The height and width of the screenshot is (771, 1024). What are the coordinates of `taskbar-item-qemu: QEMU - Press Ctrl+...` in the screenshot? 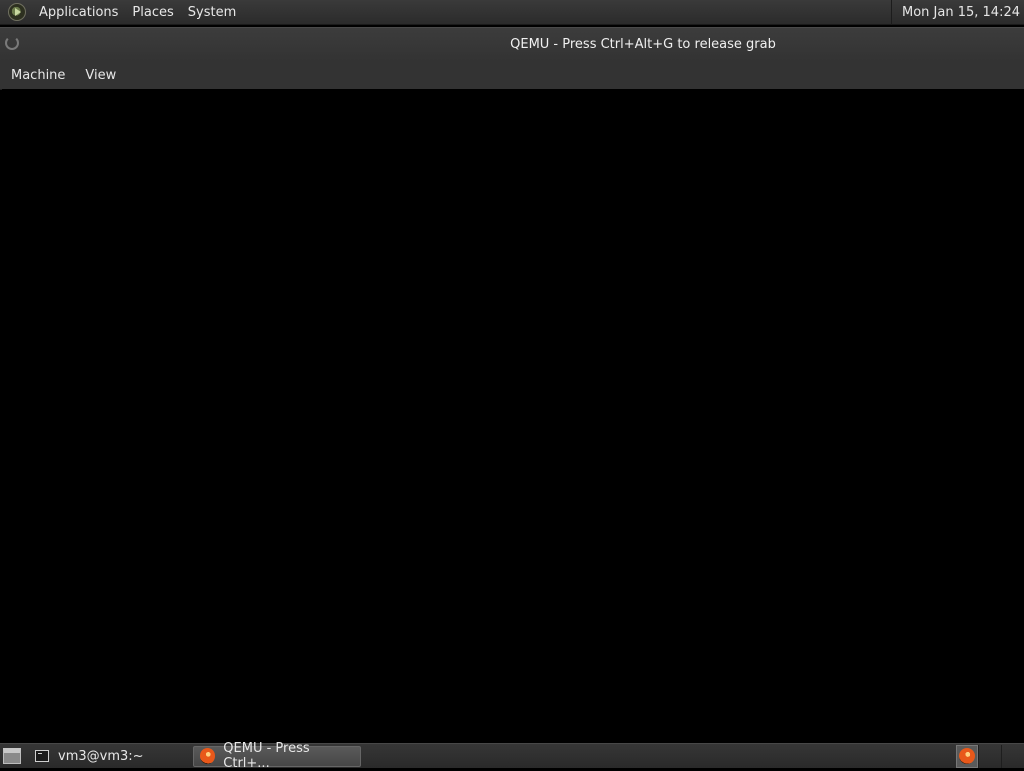 It's located at (277, 756).